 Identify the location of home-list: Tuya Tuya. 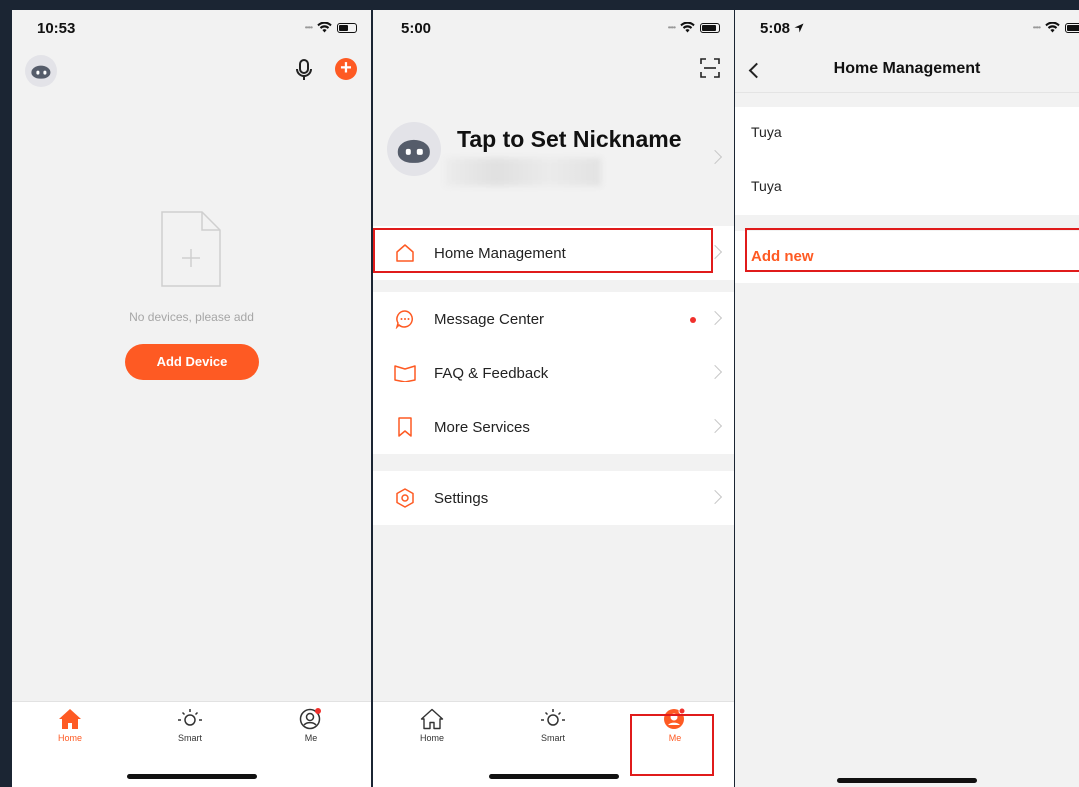
(907, 161).